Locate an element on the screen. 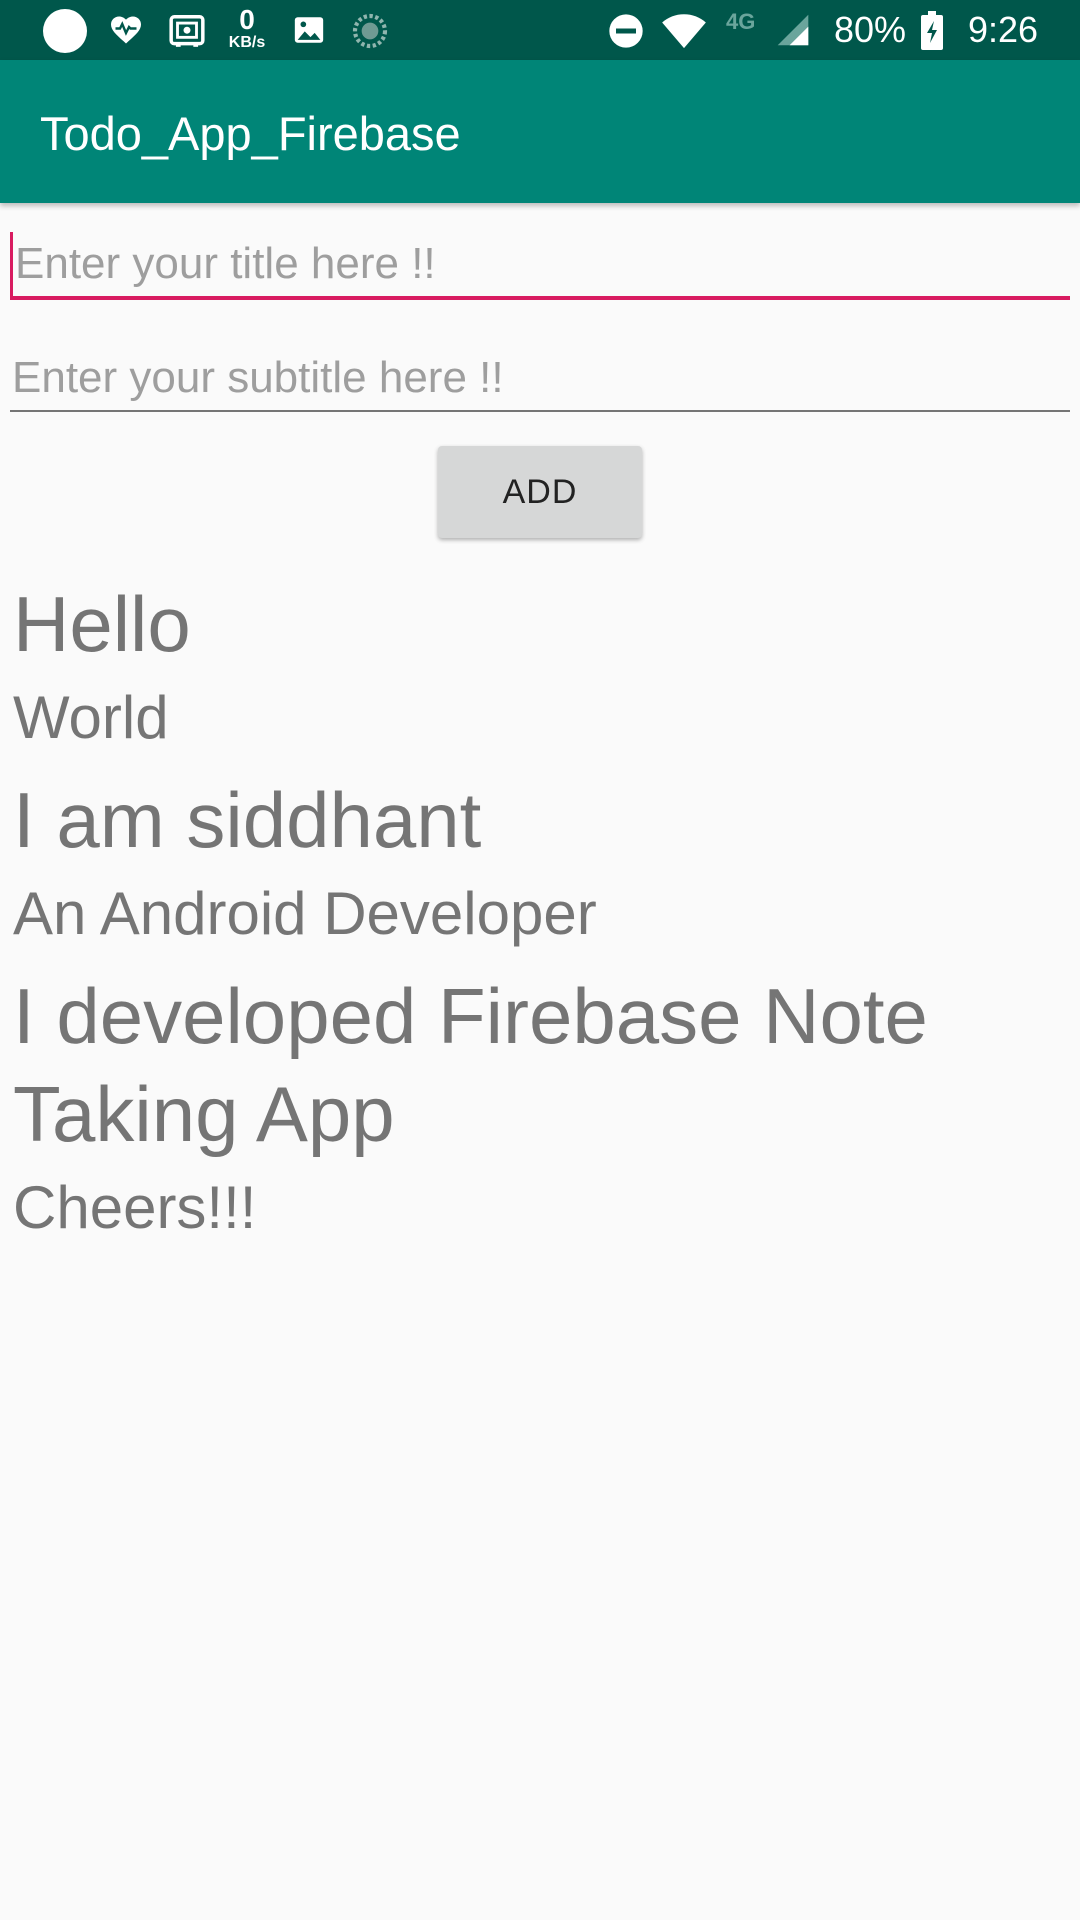 The width and height of the screenshot is (1080, 1920). do-not-disturb-icon is located at coordinates (626, 31).